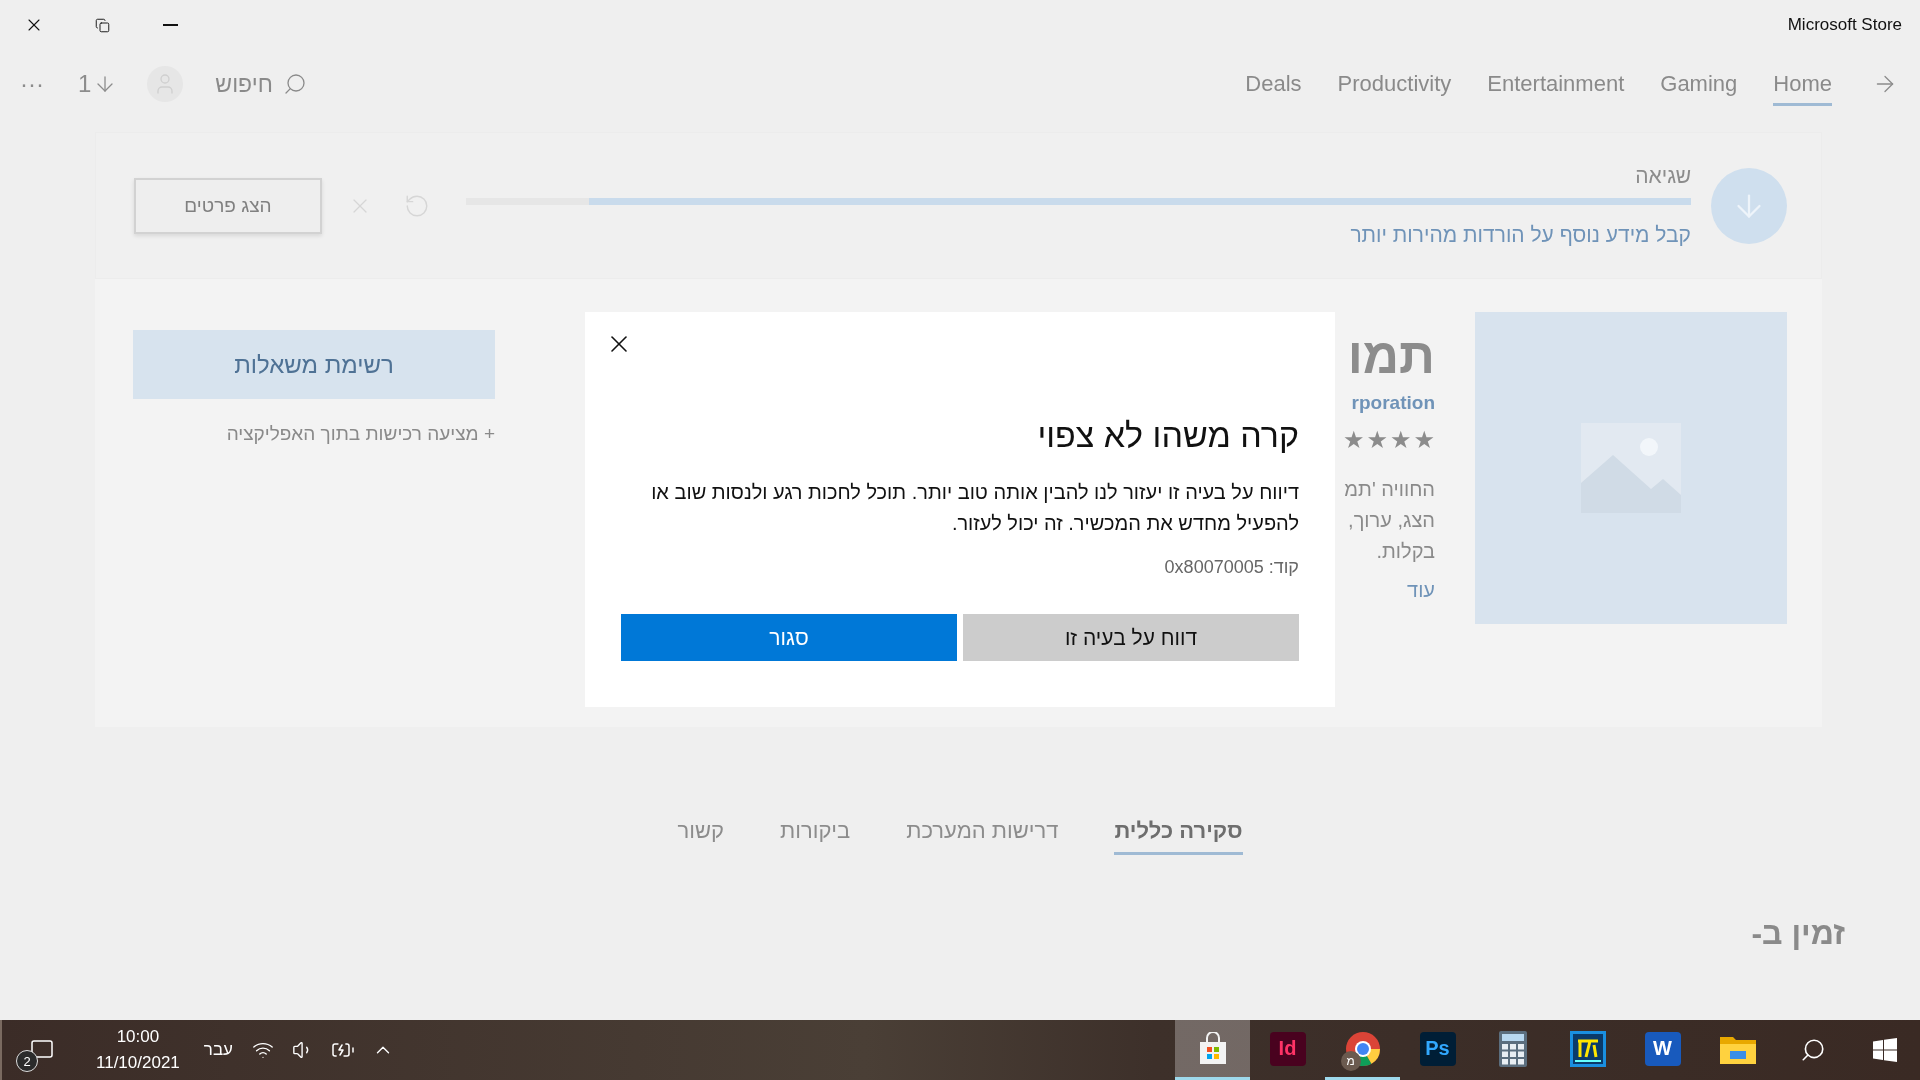  Describe the element at coordinates (1556, 84) in the screenshot. I see `nav-tab: Entertainment` at that location.